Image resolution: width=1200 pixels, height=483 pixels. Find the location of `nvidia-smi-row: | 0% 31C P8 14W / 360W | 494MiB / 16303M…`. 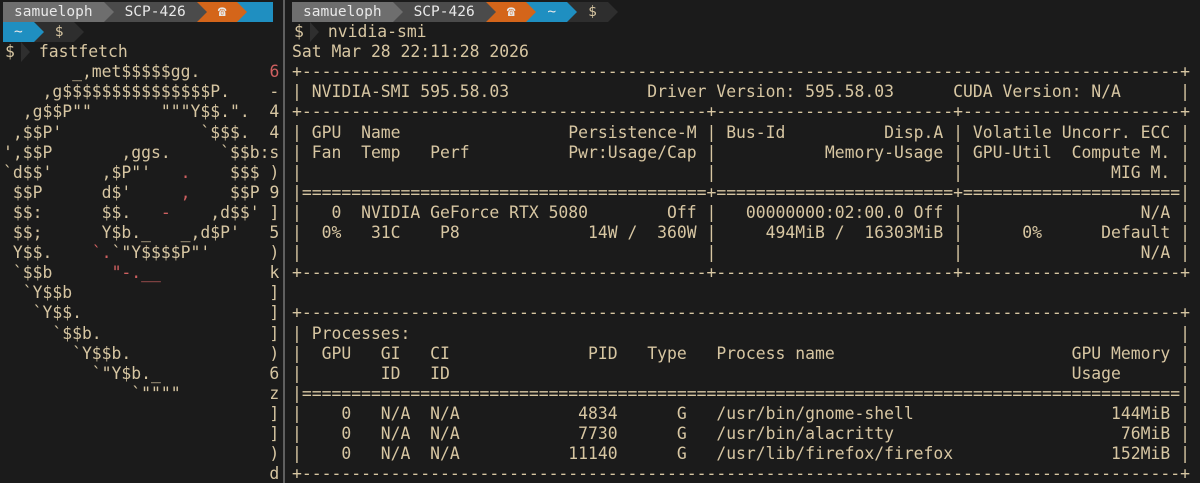

nvidia-smi-row: | 0% 31C P8 14W / 360W | 494MiB / 16303M… is located at coordinates (741, 233).